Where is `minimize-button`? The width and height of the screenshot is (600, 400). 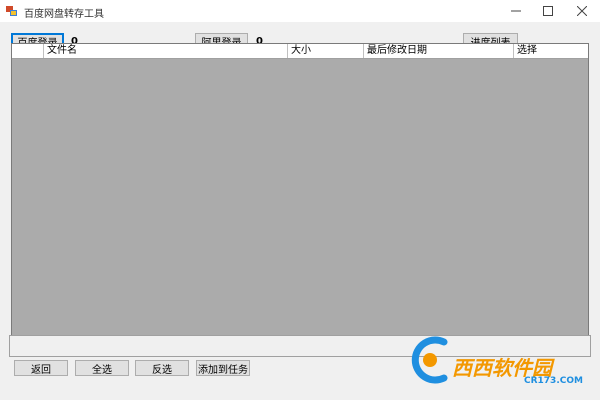
minimize-button is located at coordinates (516, 11).